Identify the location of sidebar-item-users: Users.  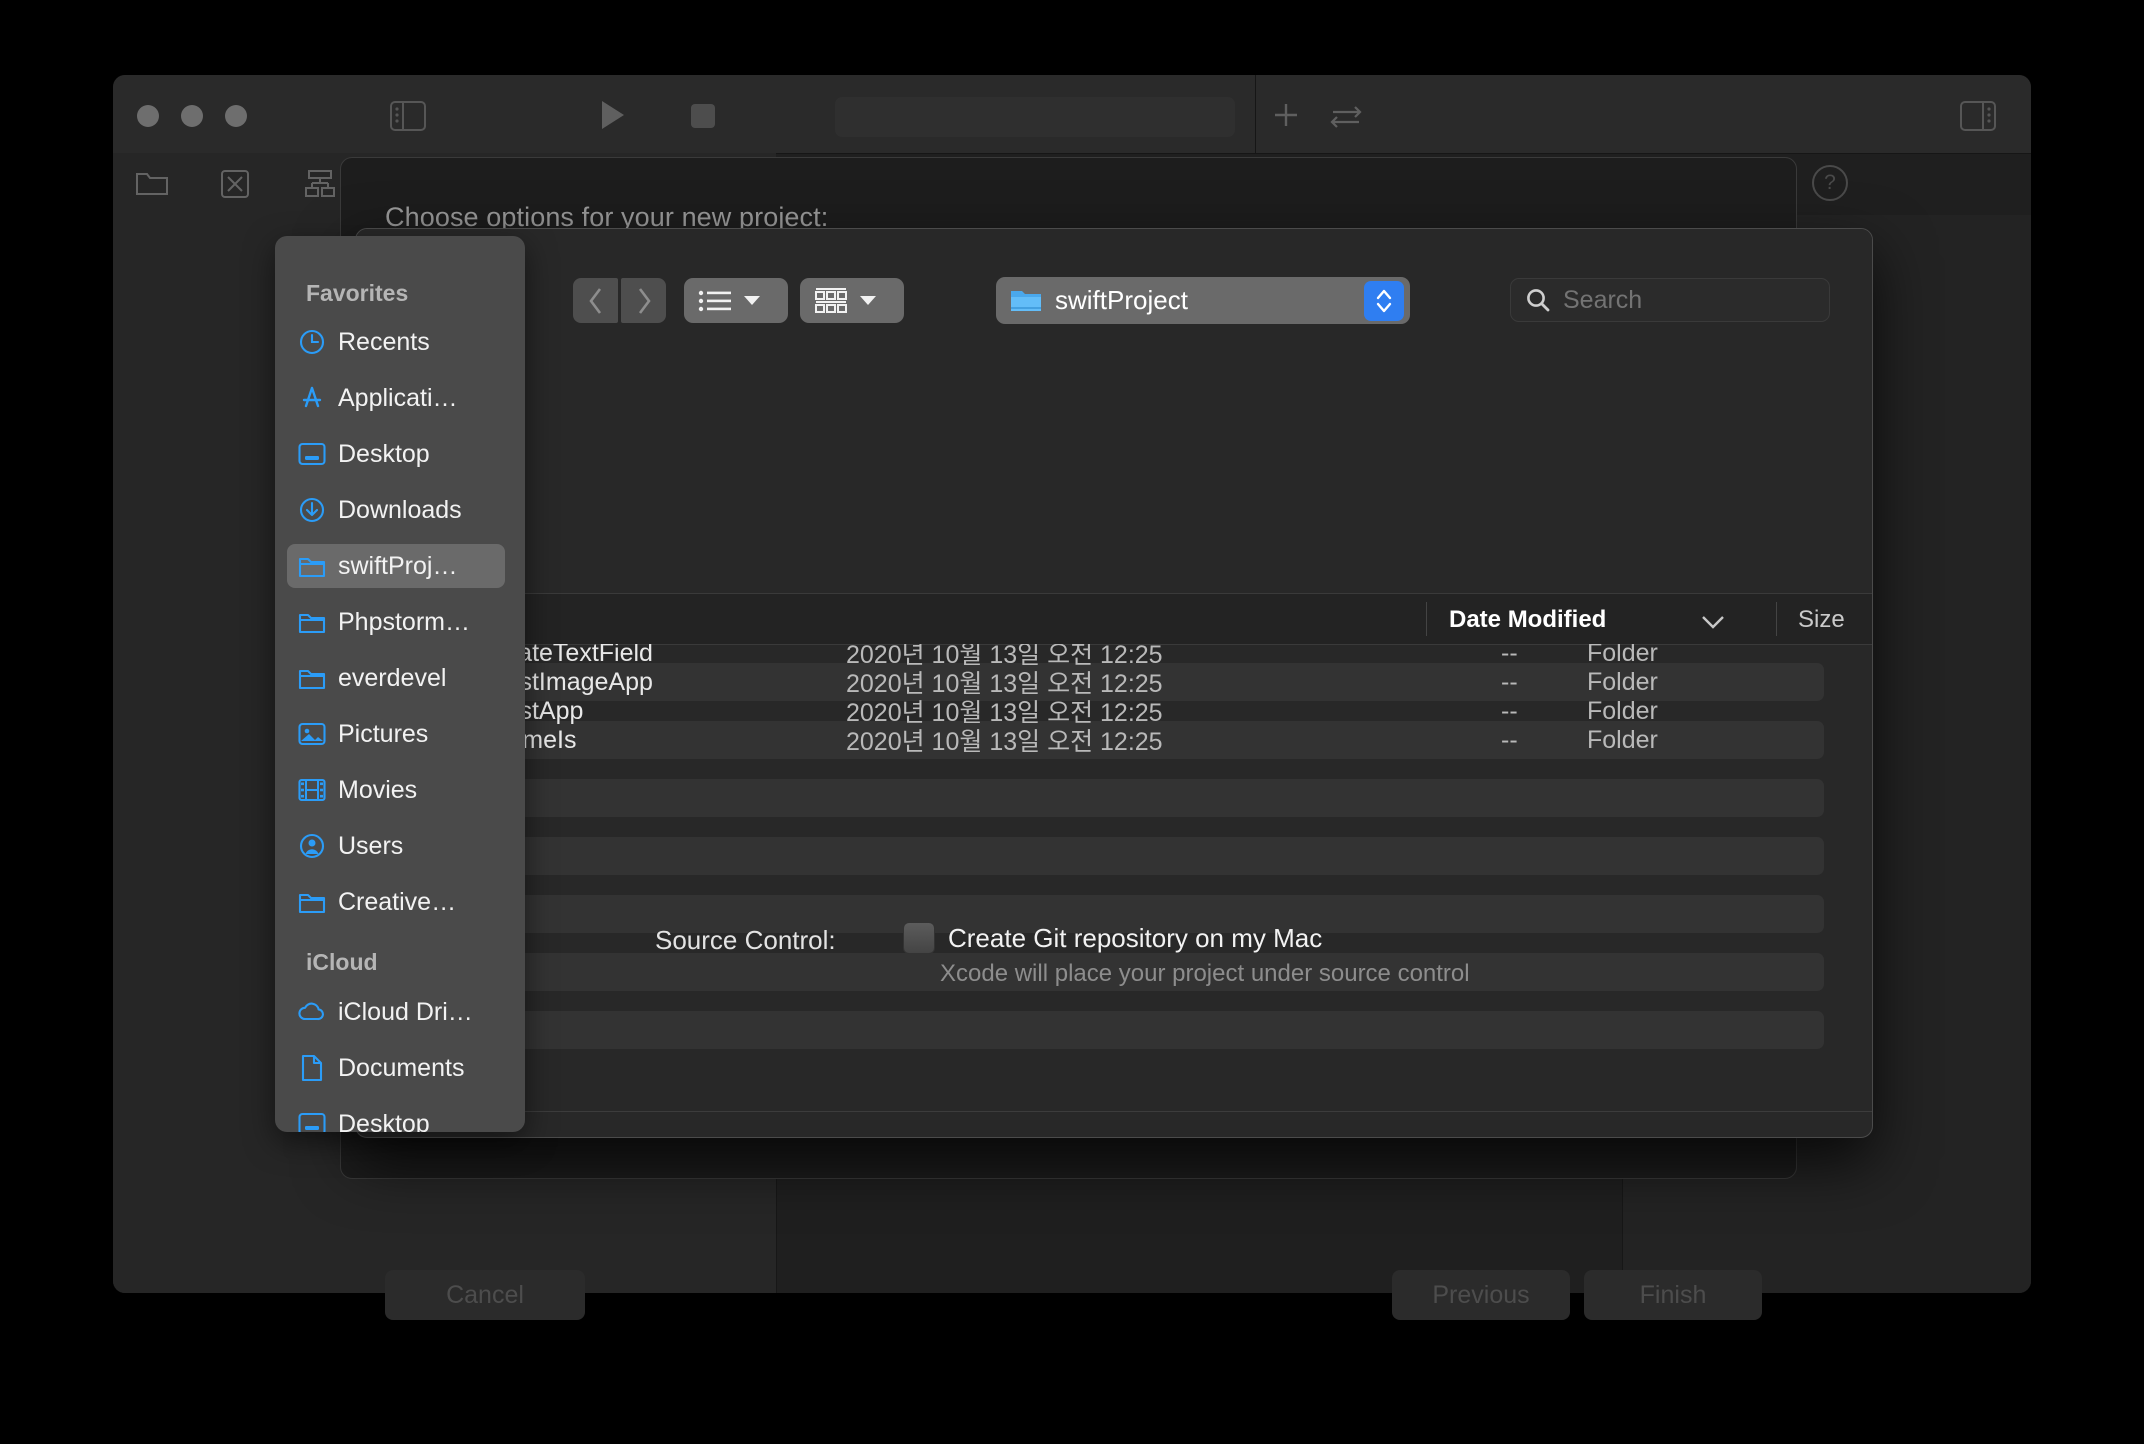
(396, 846).